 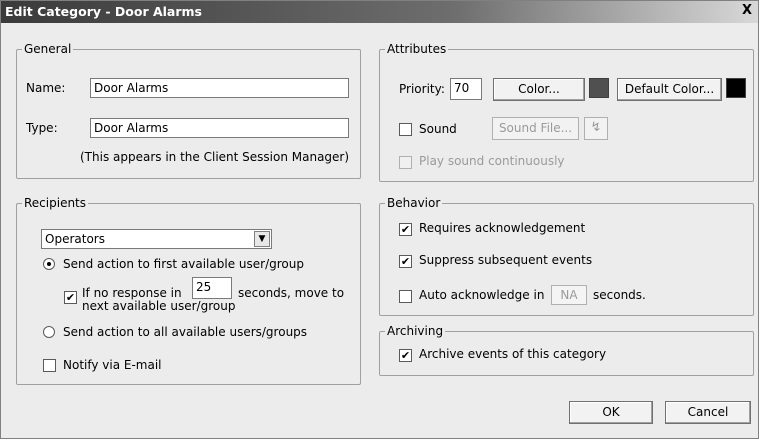 What do you see at coordinates (599, 88) in the screenshot?
I see `color-swatch` at bounding box center [599, 88].